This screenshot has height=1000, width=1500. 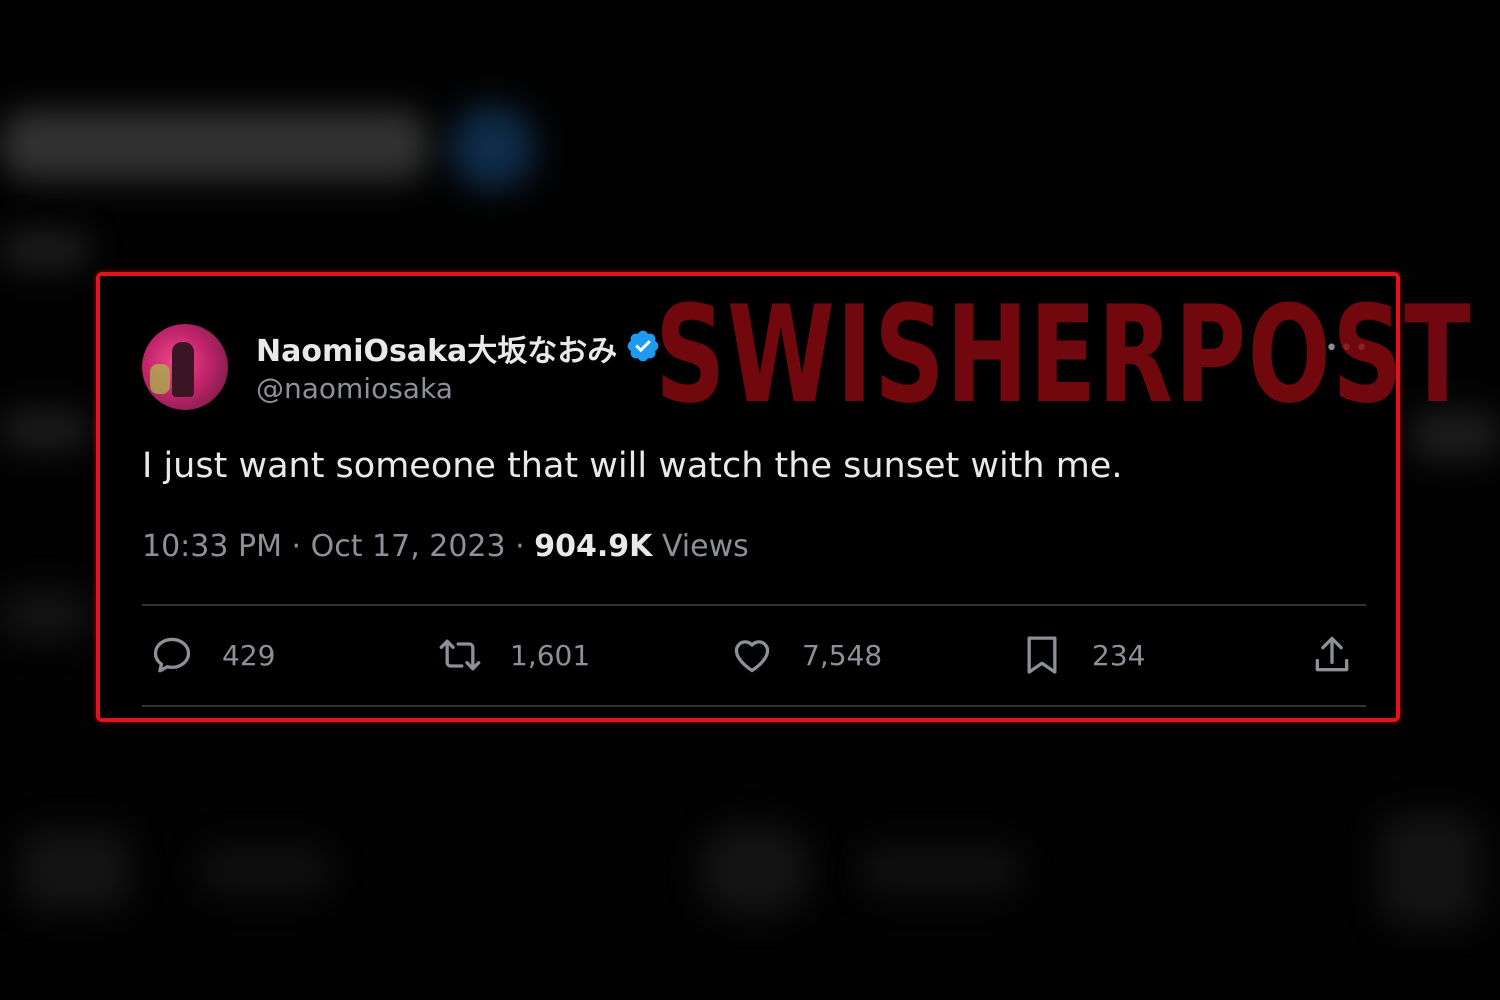 I want to click on views-label: Views, so click(x=705, y=546).